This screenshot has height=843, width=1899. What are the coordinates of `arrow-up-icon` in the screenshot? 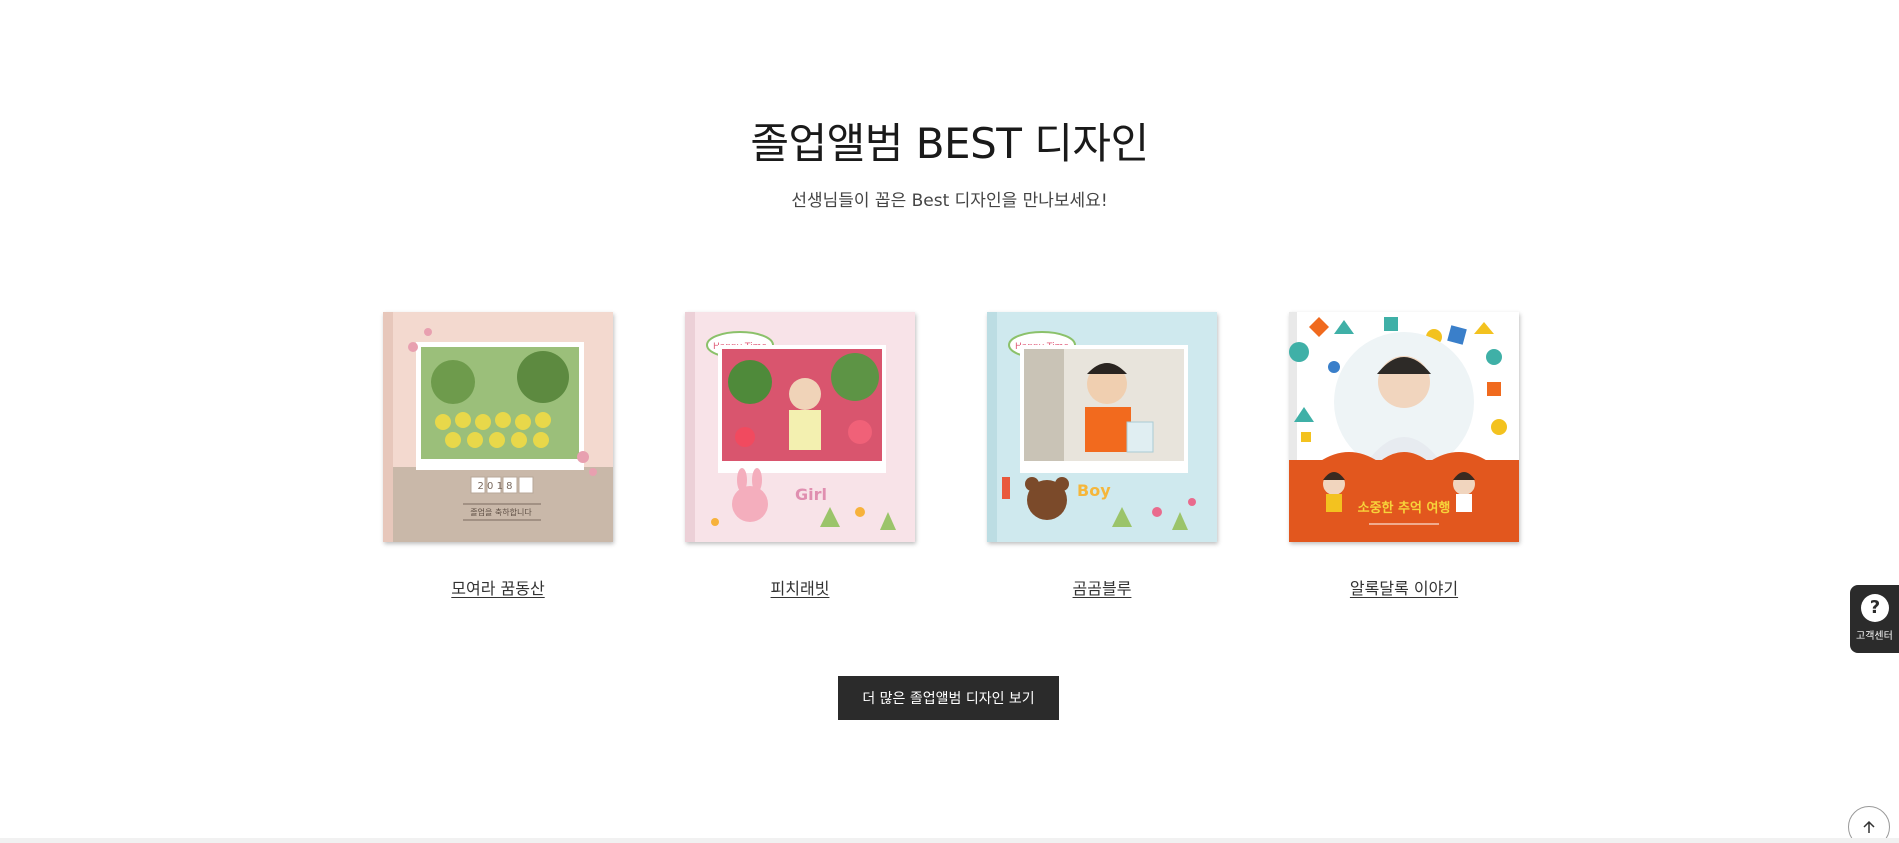 It's located at (1869, 826).